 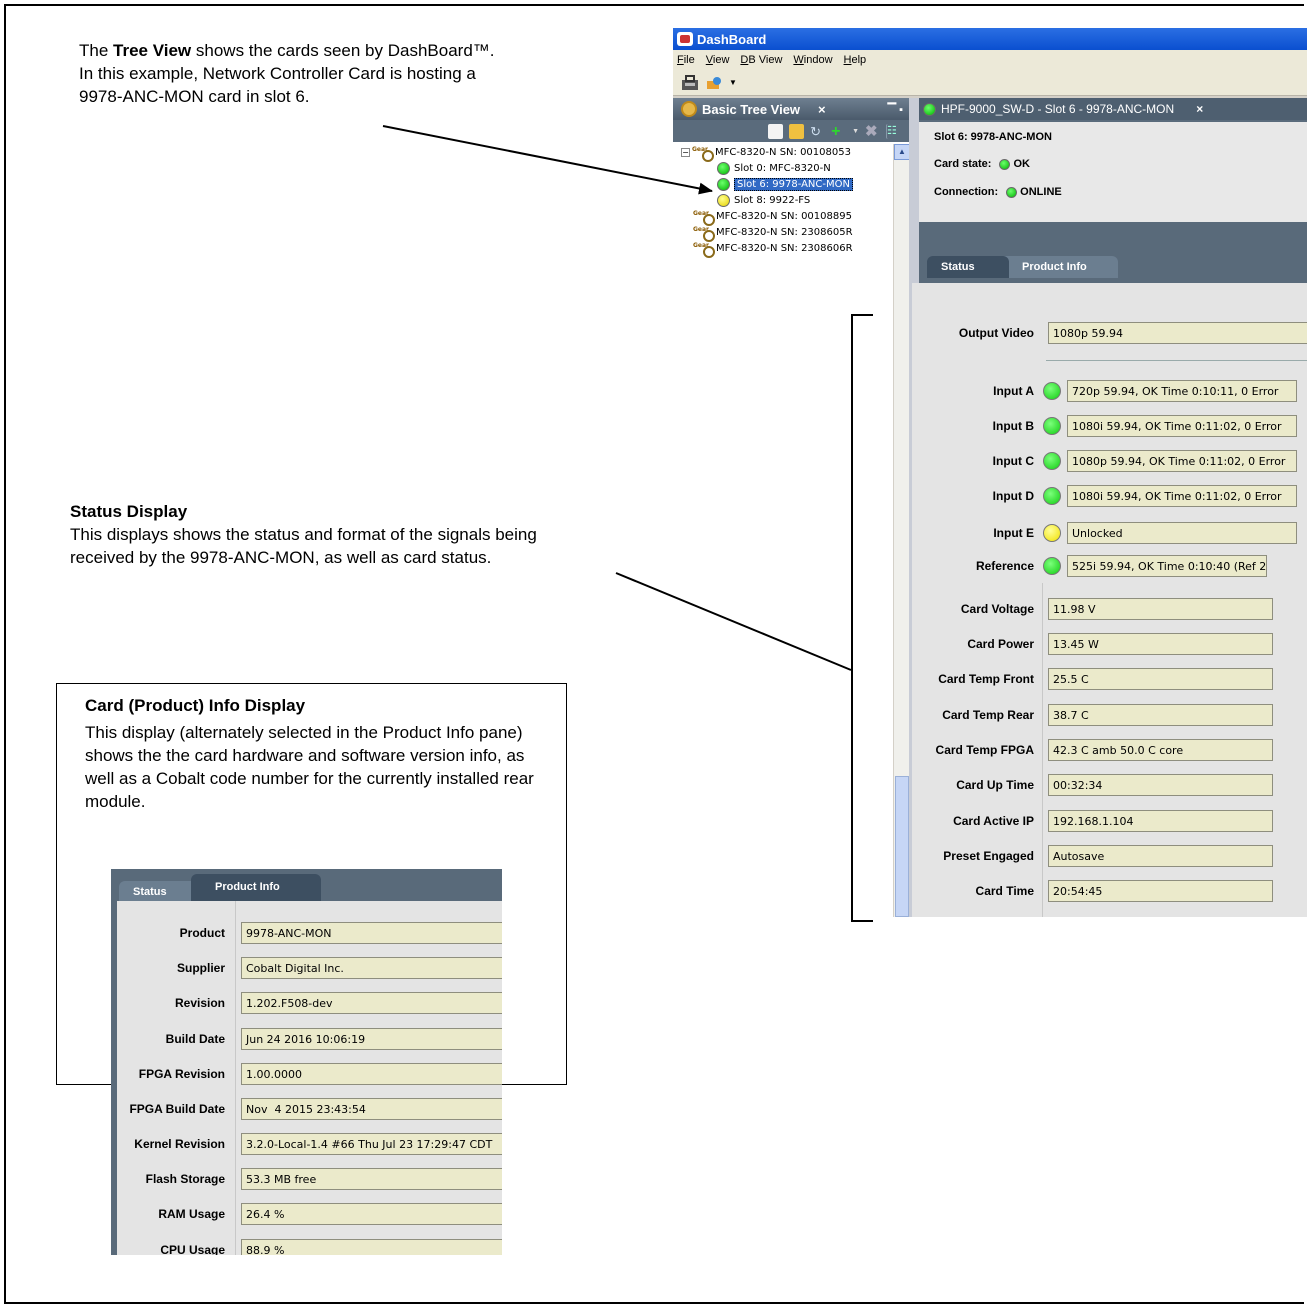 What do you see at coordinates (371, 1214) in the screenshot?
I see `ram-usage-field: 26.4 %` at bounding box center [371, 1214].